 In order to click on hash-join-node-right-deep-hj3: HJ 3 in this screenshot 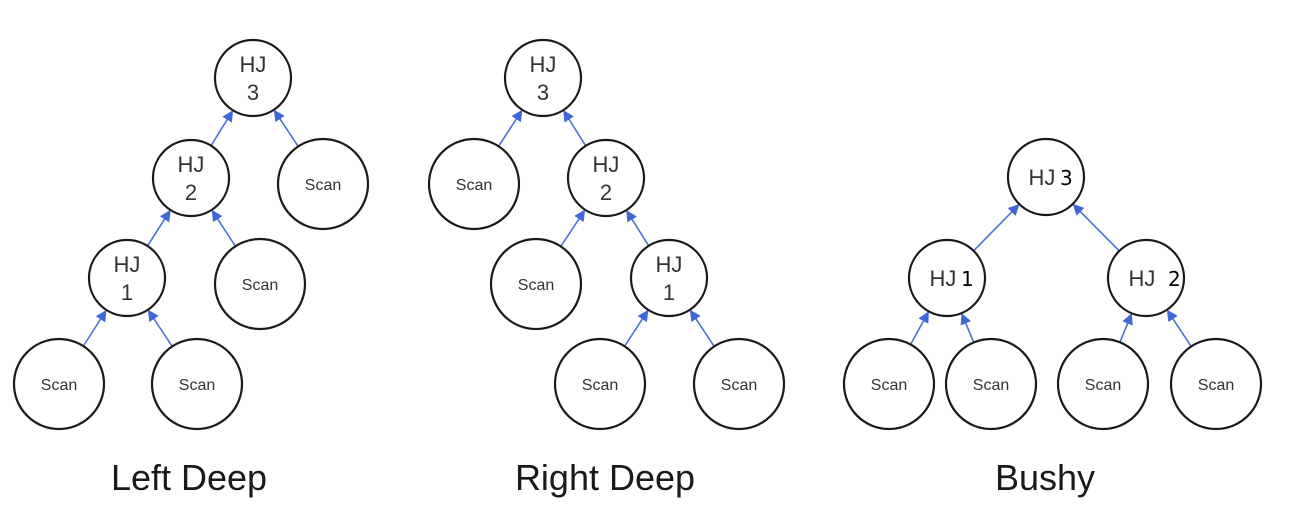, I will do `click(543, 78)`.